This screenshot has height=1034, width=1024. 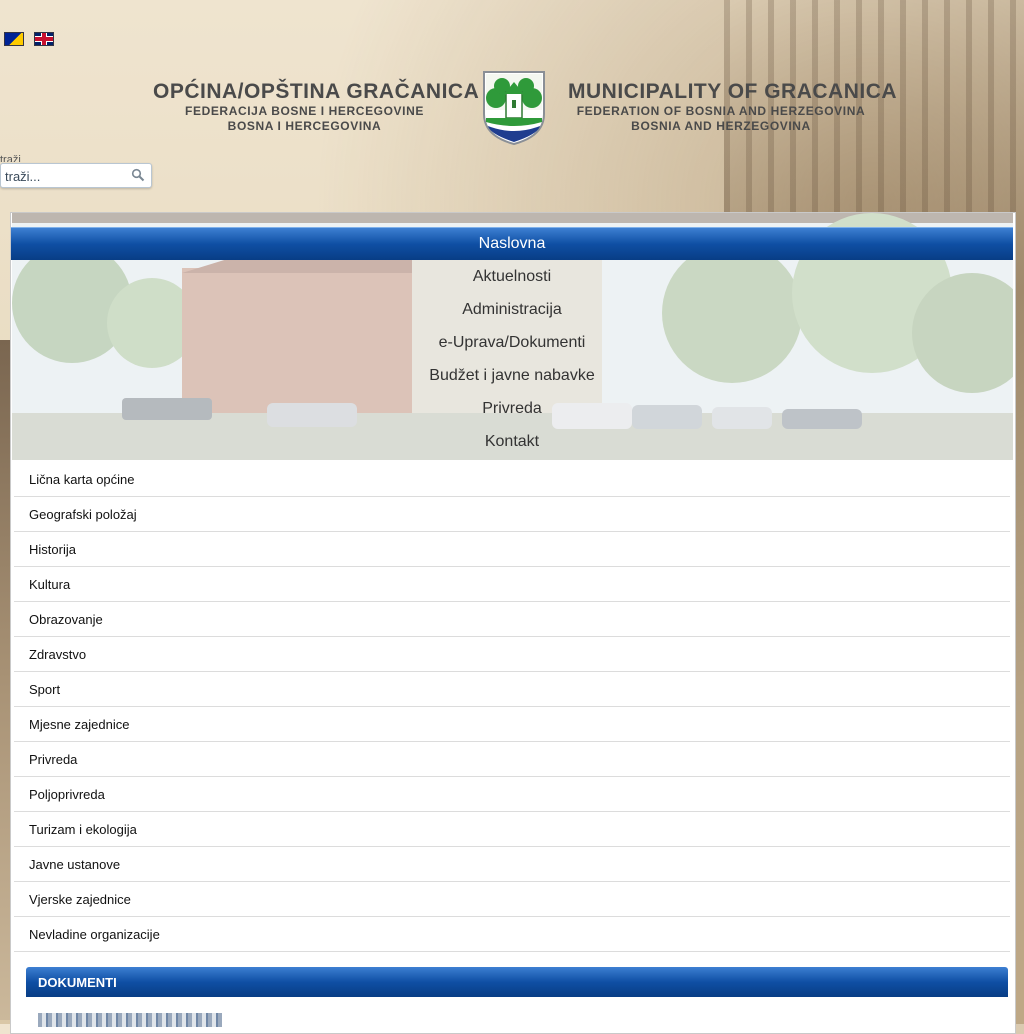 What do you see at coordinates (512, 309) in the screenshot?
I see `nav-item-administracija: Administracija` at bounding box center [512, 309].